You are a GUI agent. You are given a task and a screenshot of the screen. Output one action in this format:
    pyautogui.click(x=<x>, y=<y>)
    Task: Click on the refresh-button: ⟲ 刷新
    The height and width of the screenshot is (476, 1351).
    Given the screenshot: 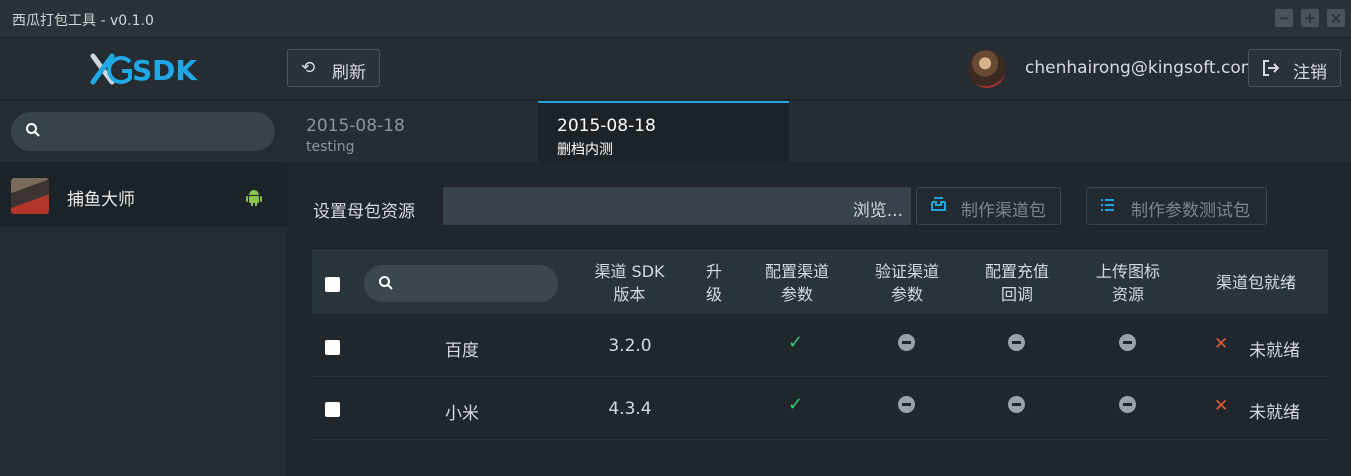 What is the action you would take?
    pyautogui.click(x=333, y=68)
    